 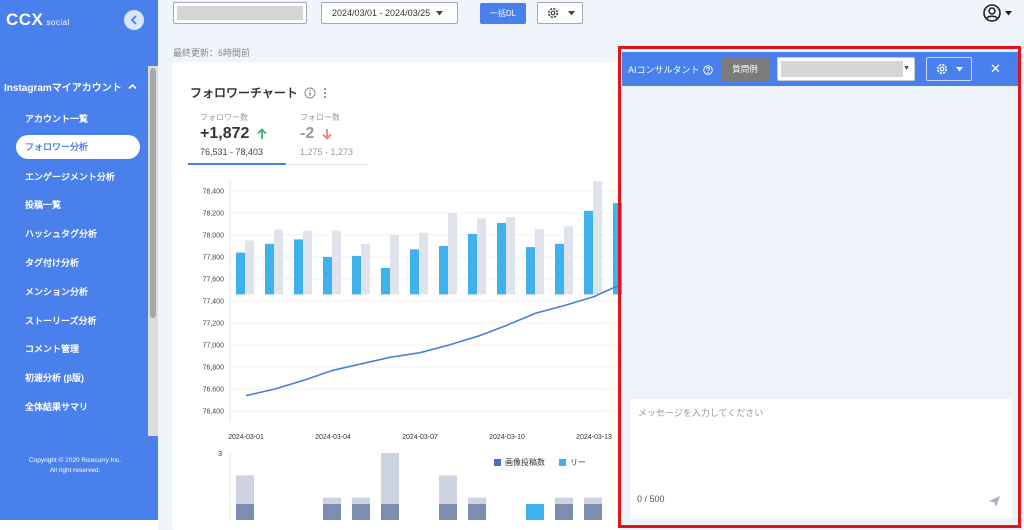 I want to click on sidebar-section-label: Instagramマイアカウント, so click(x=63, y=88).